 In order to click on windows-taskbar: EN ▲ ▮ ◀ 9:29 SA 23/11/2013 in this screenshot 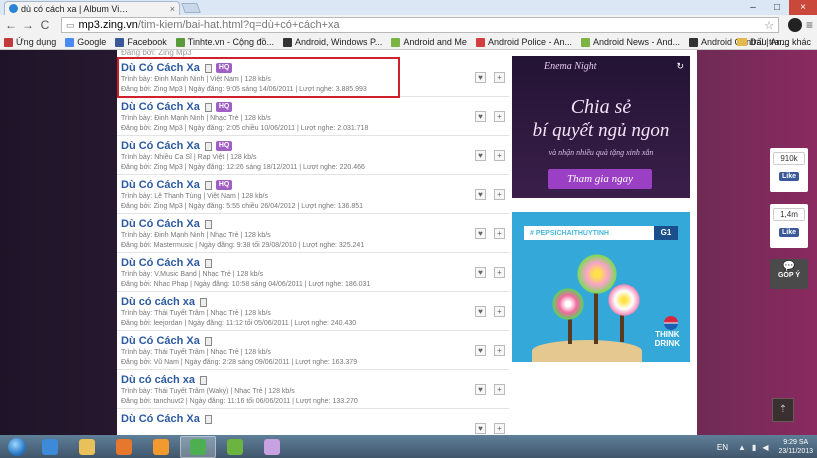, I will do `click(408, 446)`.